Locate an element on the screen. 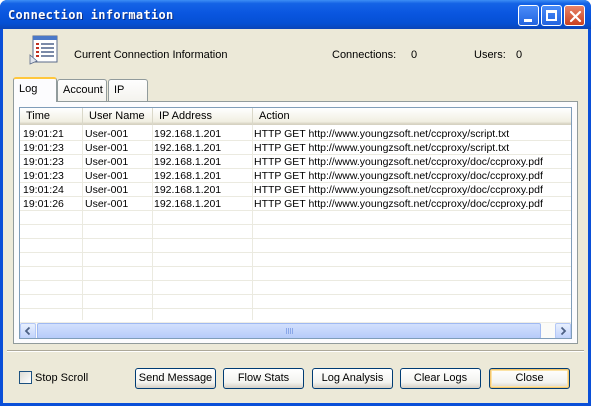 This screenshot has width=591, height=406. divider is located at coordinates (295, 351).